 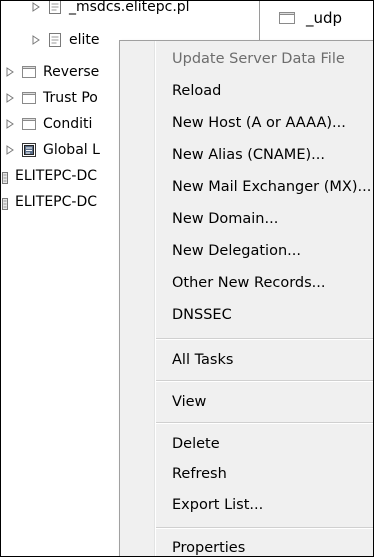 I want to click on tree-item-label: elite, so click(x=84, y=40).